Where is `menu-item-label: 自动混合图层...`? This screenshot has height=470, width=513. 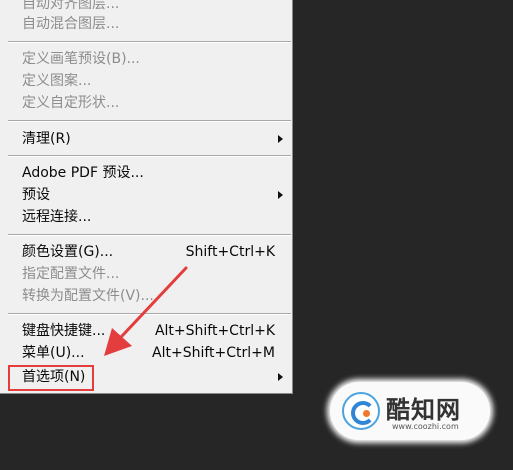 menu-item-label: 自动混合图层... is located at coordinates (71, 24).